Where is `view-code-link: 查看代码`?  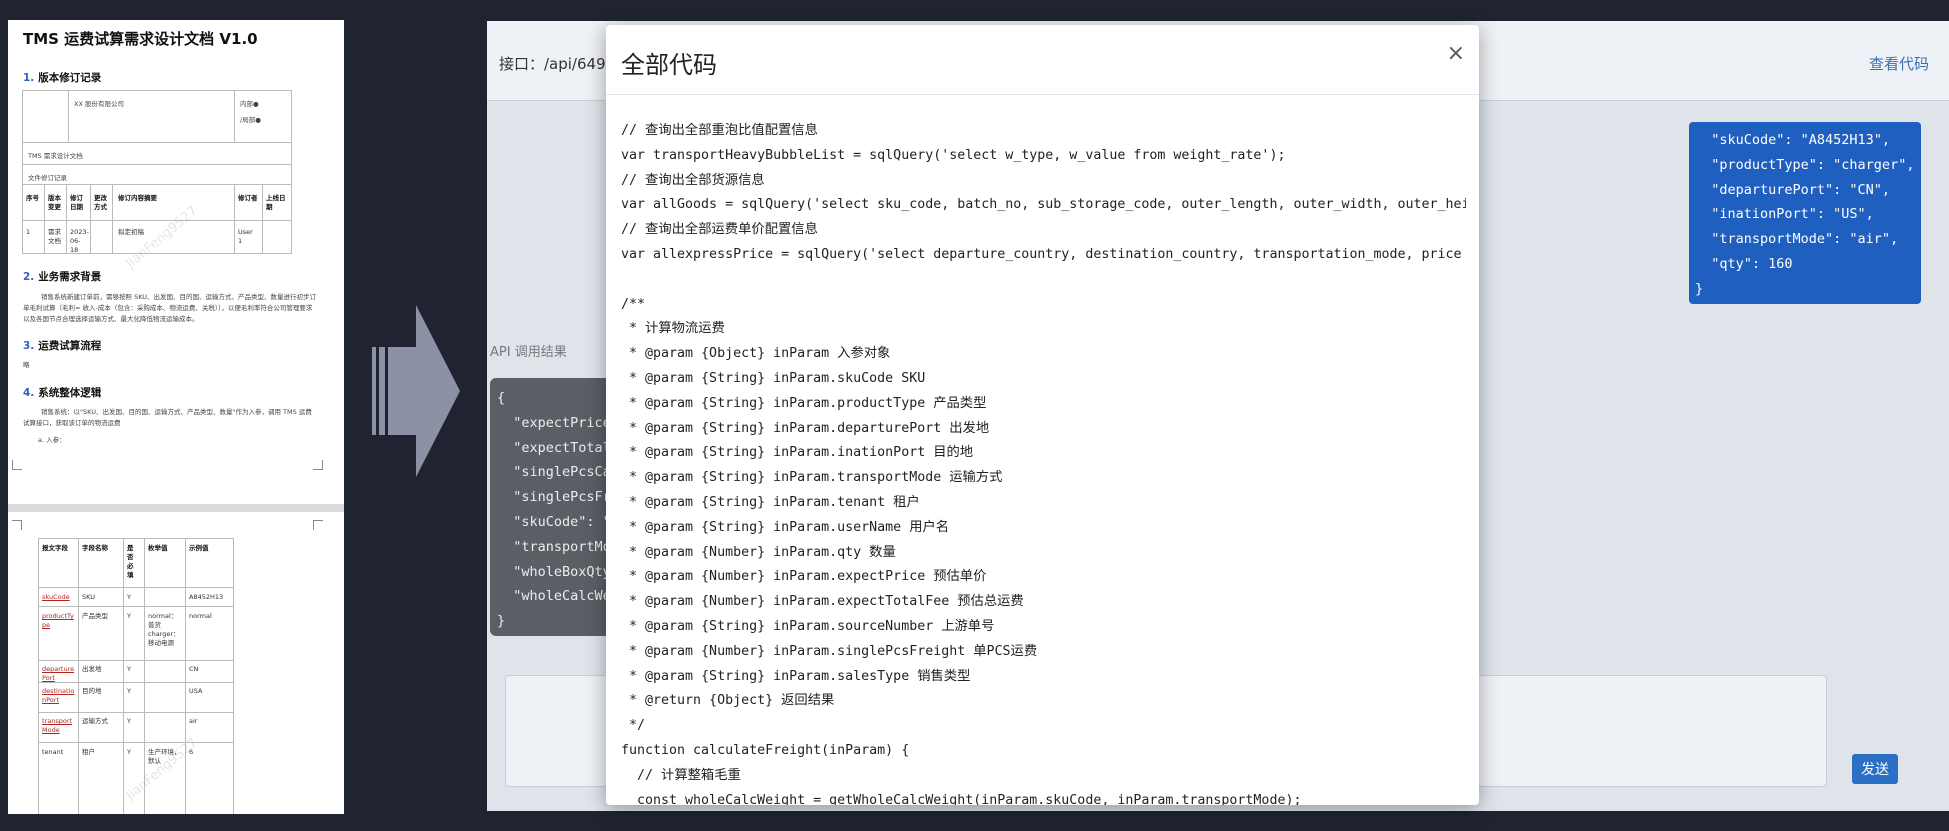 view-code-link: 查看代码 is located at coordinates (1899, 63).